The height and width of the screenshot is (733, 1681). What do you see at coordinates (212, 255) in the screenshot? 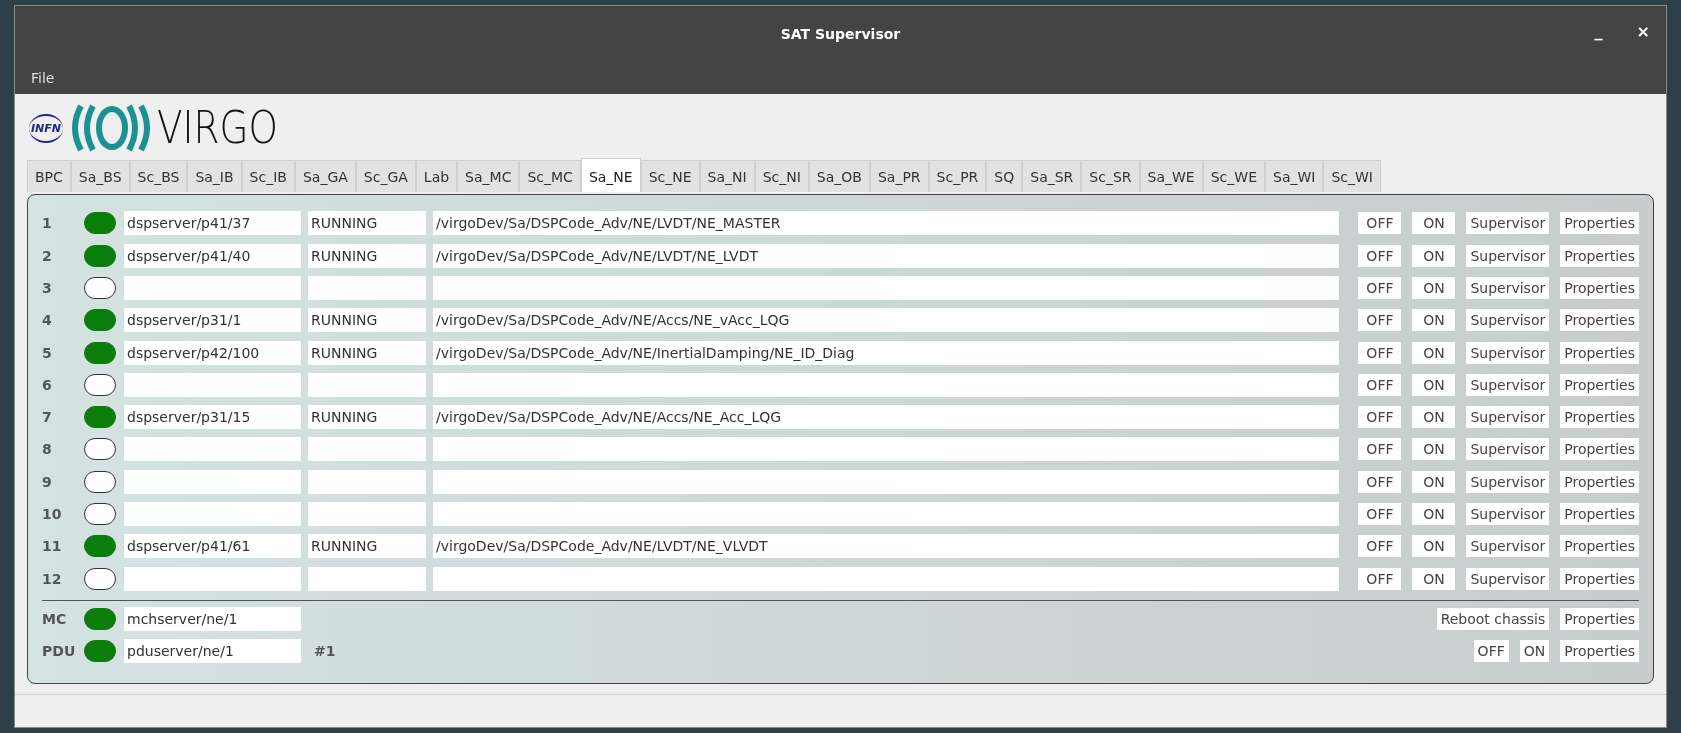
I see `server-field: dspserver/p41/40` at bounding box center [212, 255].